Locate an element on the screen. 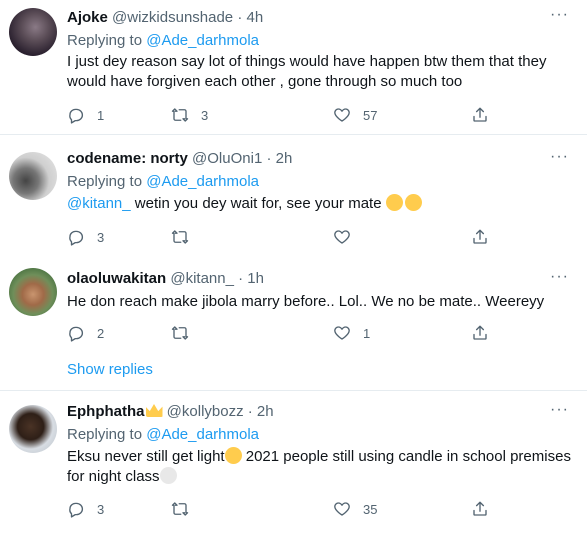 The width and height of the screenshot is (587, 539). tweet-header: Ajoke @wizkidsunshade · 4h is located at coordinates (165, 17).